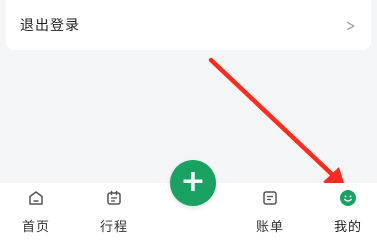 Image resolution: width=377 pixels, height=241 pixels. What do you see at coordinates (269, 227) in the screenshot?
I see `tab-bill-label: 账单` at bounding box center [269, 227].